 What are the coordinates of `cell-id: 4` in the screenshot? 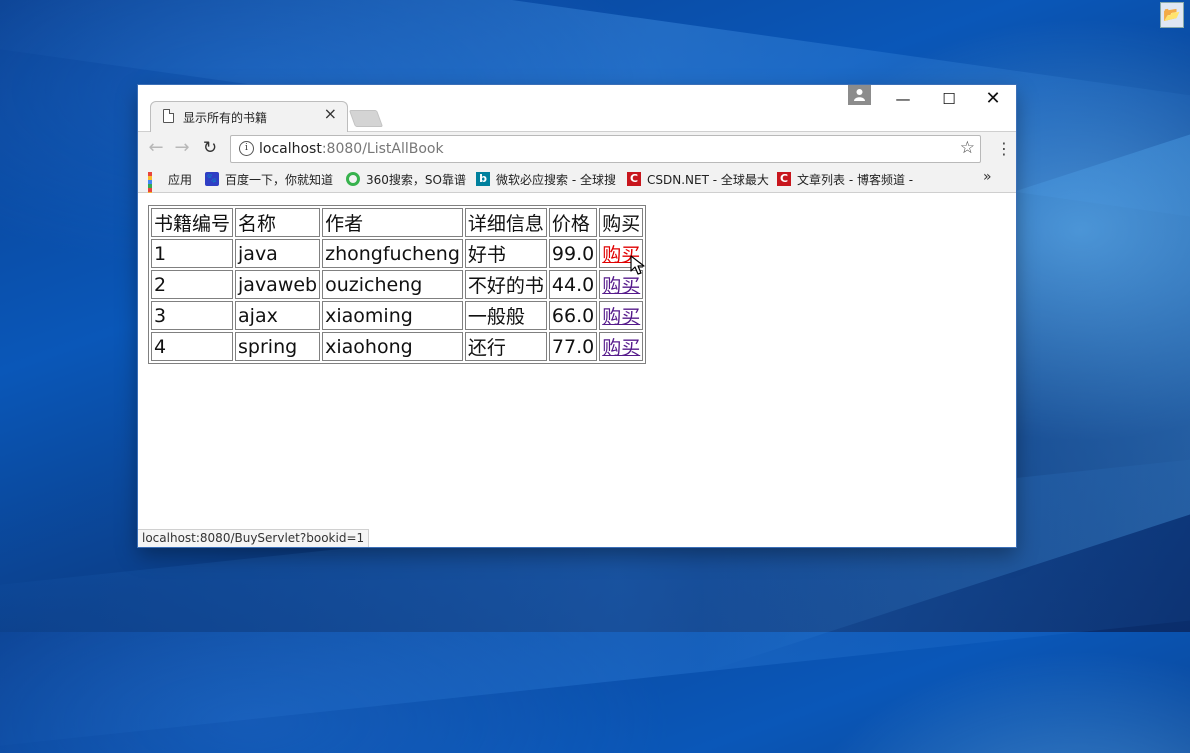 It's located at (192, 346).